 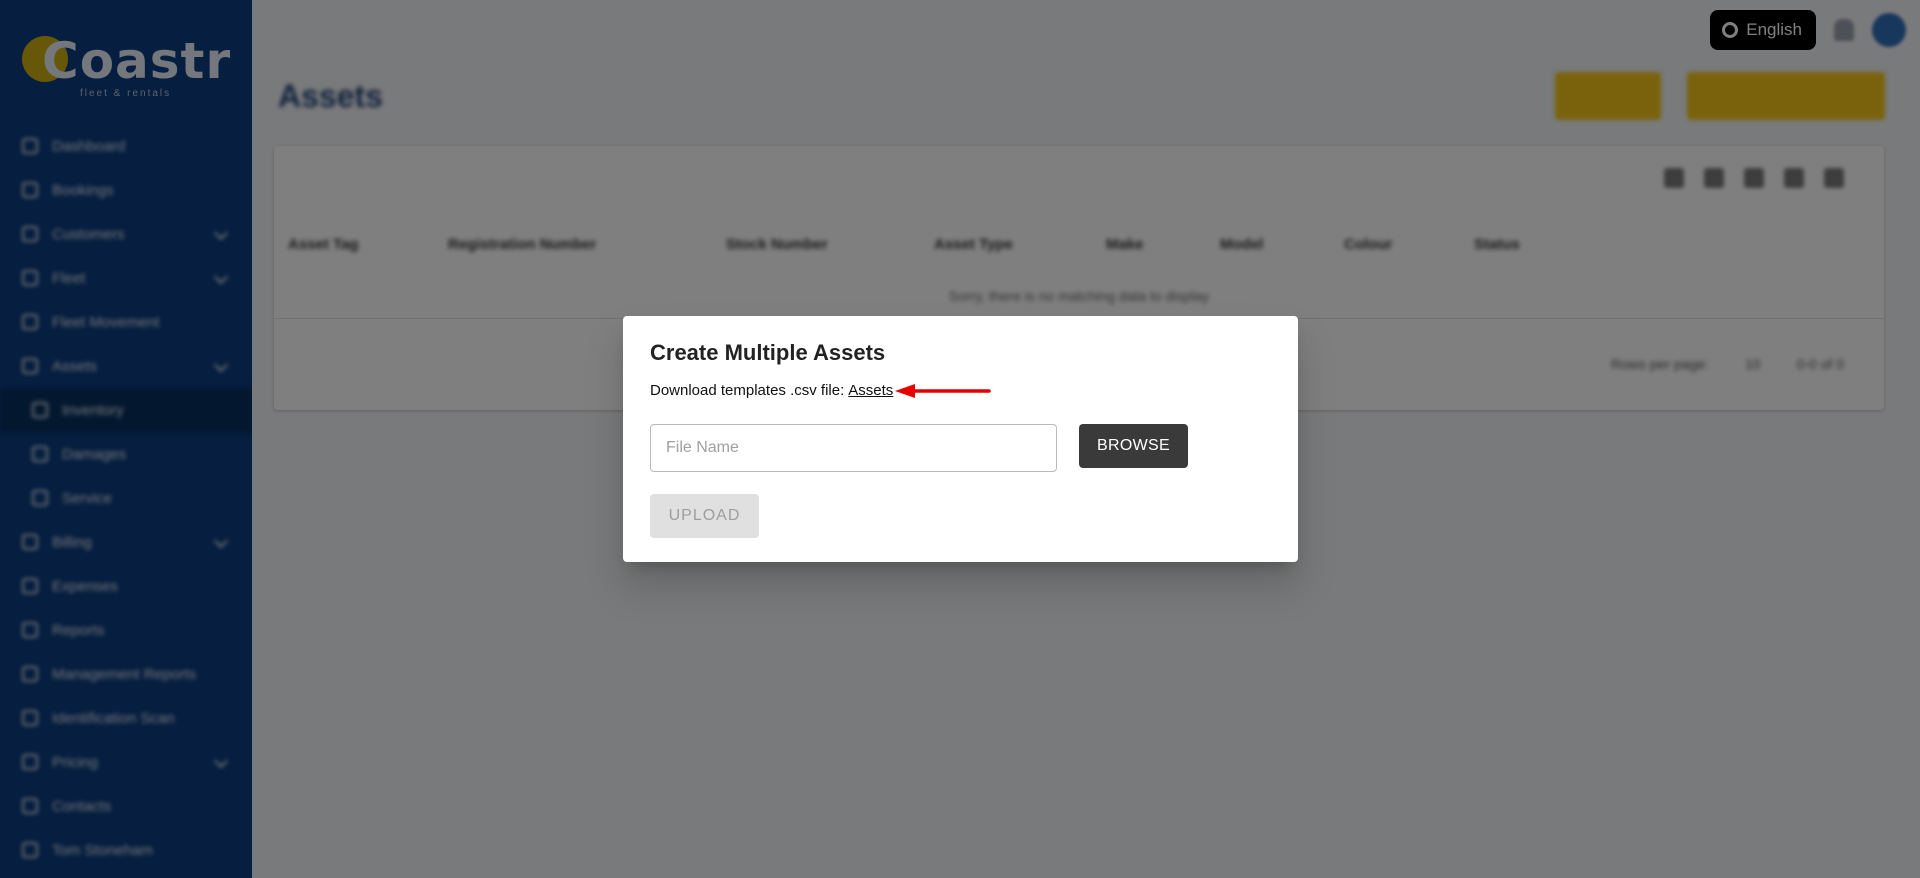 What do you see at coordinates (747, 390) in the screenshot?
I see `template-text: Download templates .csv file:` at bounding box center [747, 390].